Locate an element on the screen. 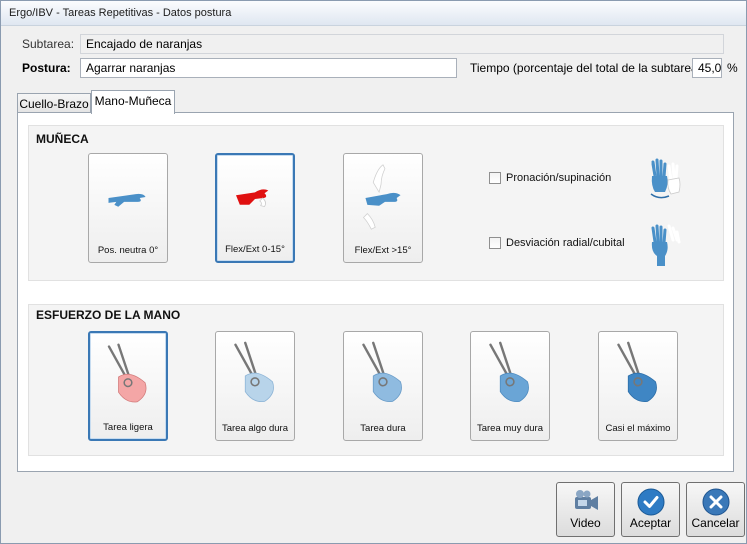 This screenshot has height=544, width=747. esfuerzo-option-dura: Tarea dura is located at coordinates (383, 386).